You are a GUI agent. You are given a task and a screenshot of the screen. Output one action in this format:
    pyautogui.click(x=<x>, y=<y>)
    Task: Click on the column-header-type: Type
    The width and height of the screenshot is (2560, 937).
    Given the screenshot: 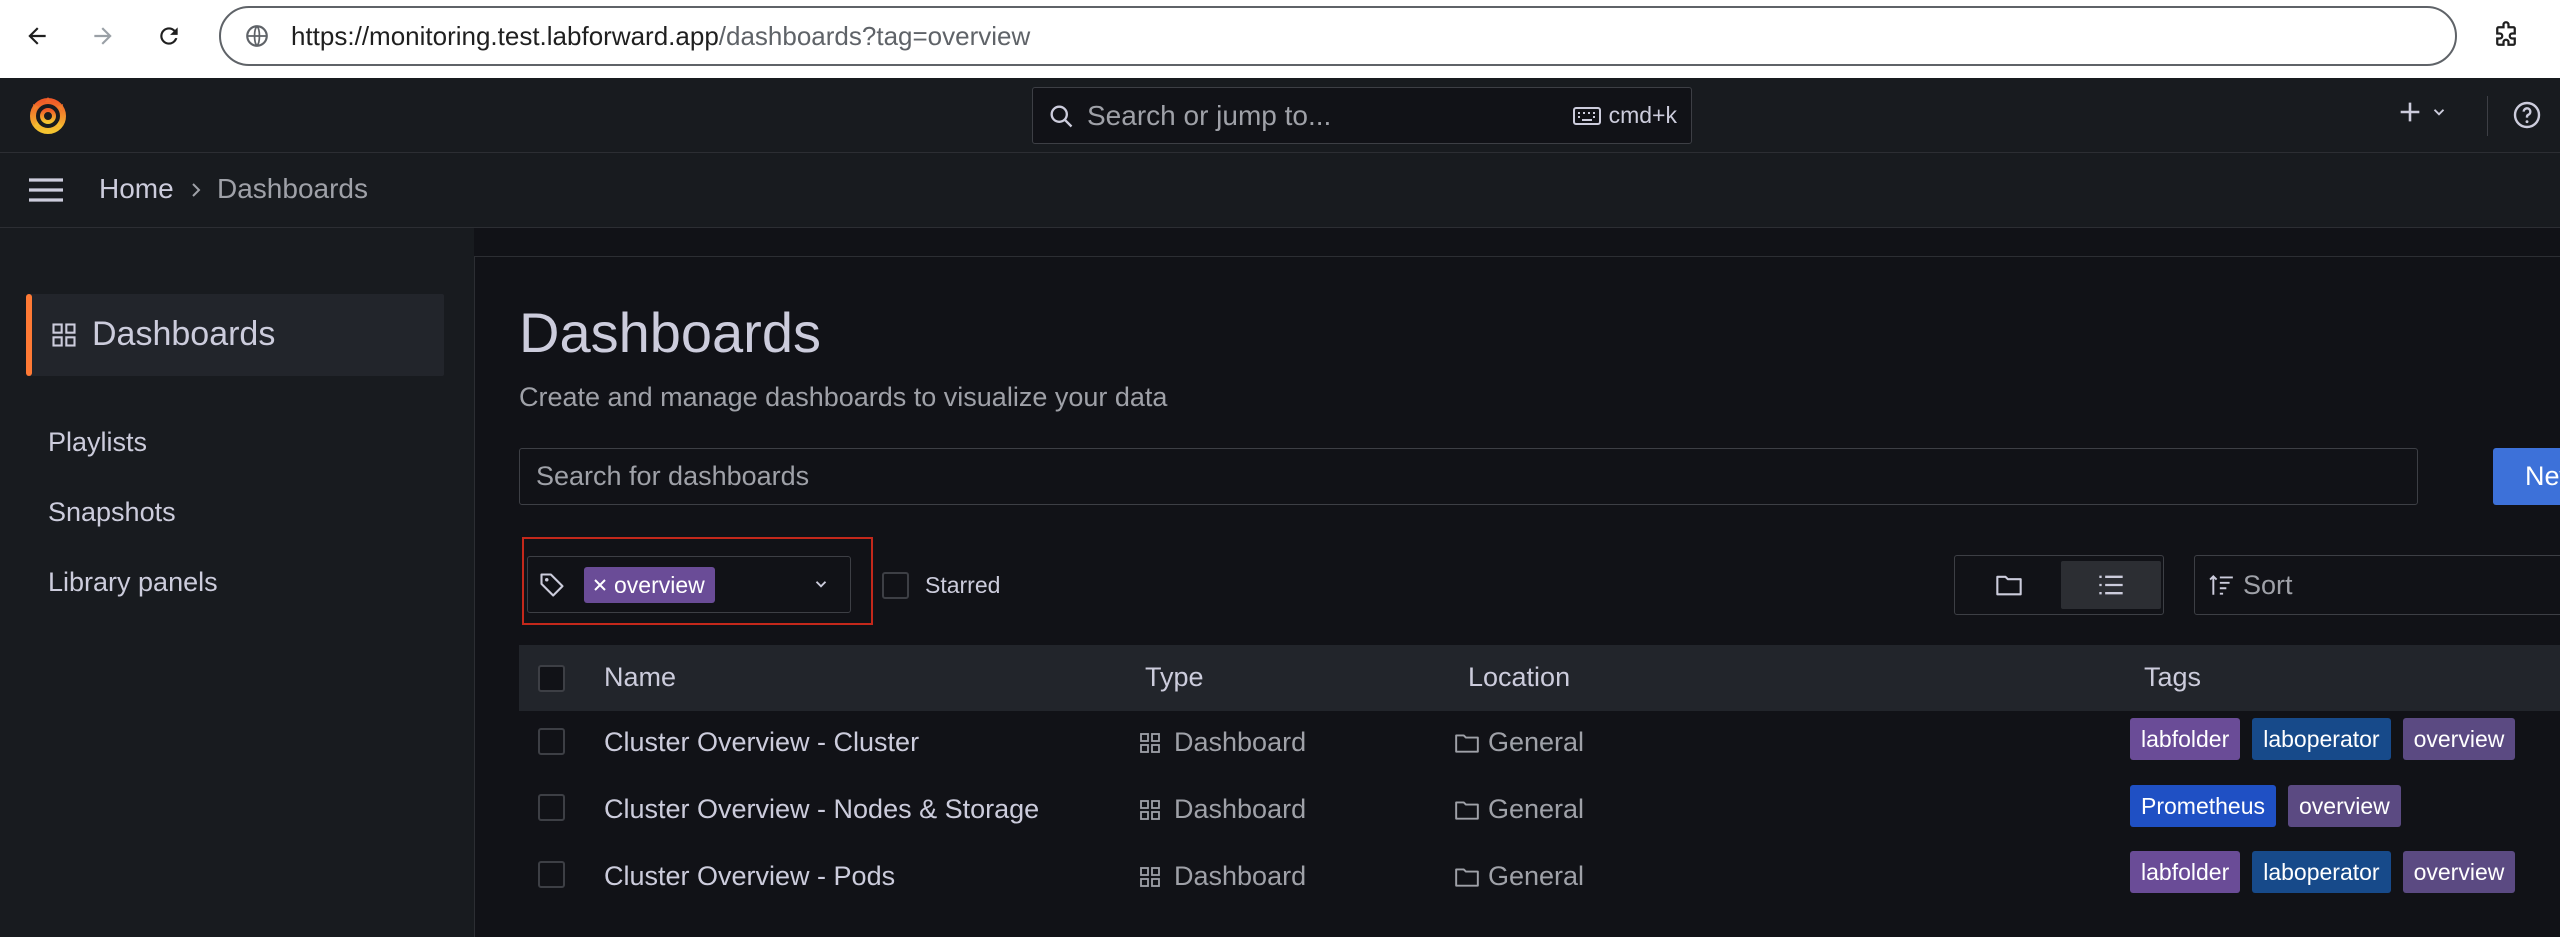 What is the action you would take?
    pyautogui.click(x=1174, y=677)
    